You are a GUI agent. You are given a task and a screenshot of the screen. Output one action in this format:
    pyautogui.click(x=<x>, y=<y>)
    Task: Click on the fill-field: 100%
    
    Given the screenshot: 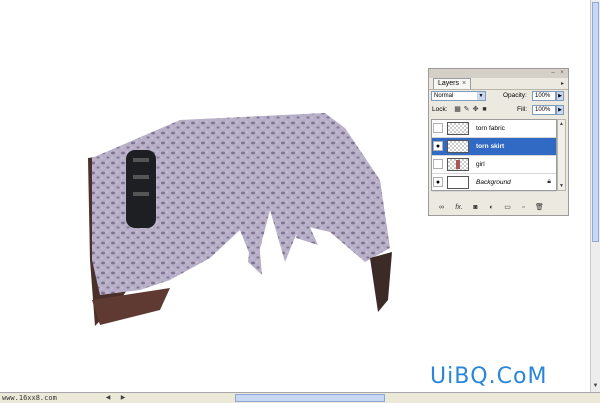 What is the action you would take?
    pyautogui.click(x=544, y=110)
    